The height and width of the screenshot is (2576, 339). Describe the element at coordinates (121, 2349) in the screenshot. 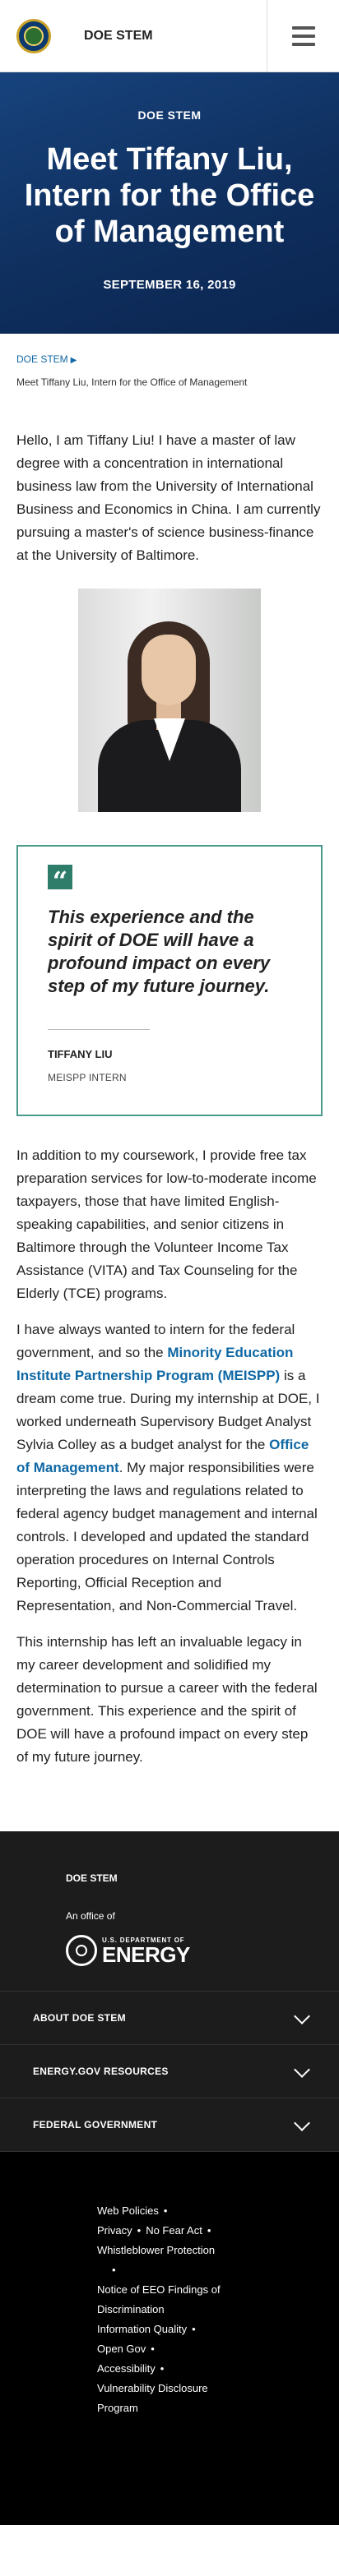

I see `open-gov-link: Open Gov` at that location.